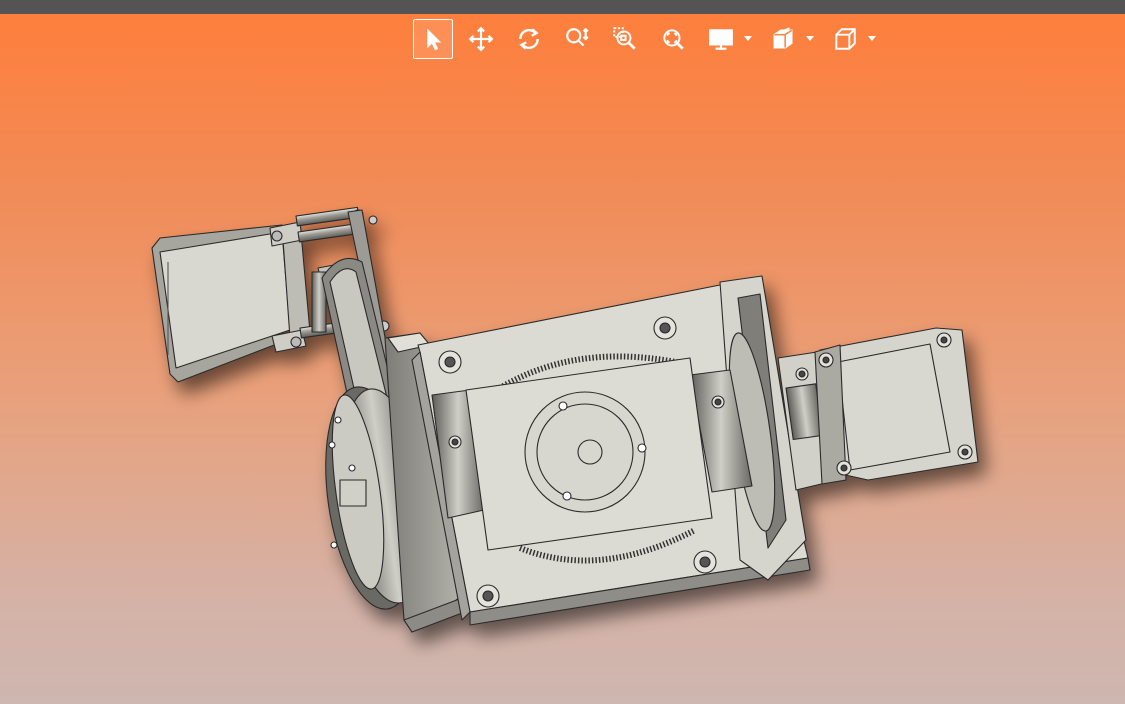  What do you see at coordinates (589, 454) in the screenshot?
I see `center-carriage` at bounding box center [589, 454].